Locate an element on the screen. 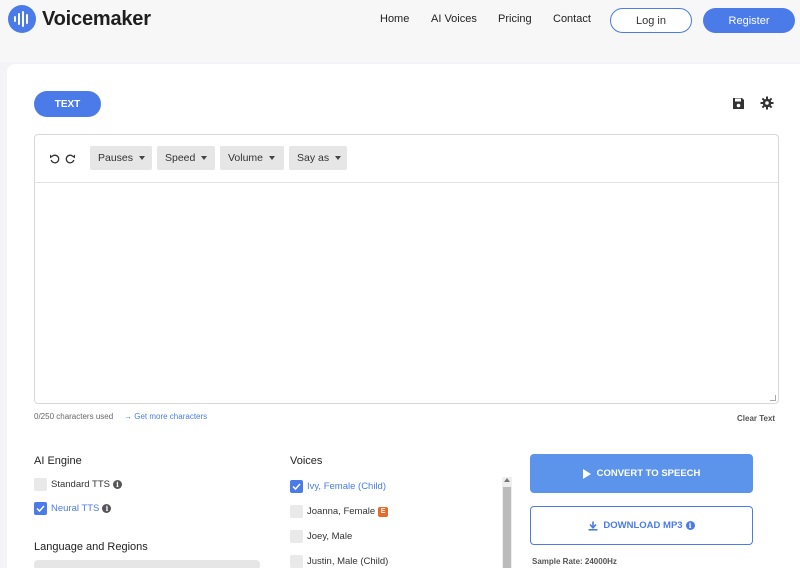 This screenshot has width=800, height=568. download-label: DOWNLOAD MP3 is located at coordinates (643, 525).